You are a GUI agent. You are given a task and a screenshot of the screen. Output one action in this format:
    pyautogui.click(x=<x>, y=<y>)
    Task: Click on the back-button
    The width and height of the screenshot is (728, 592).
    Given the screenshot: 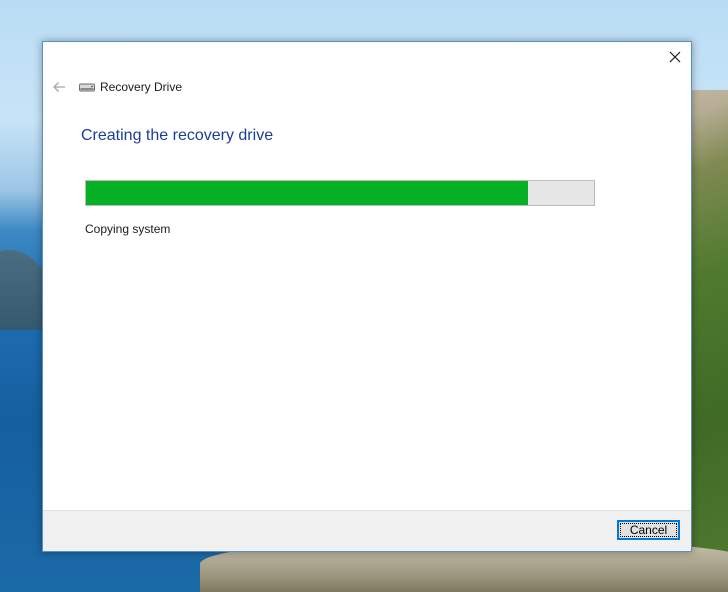 What is the action you would take?
    pyautogui.click(x=59, y=87)
    